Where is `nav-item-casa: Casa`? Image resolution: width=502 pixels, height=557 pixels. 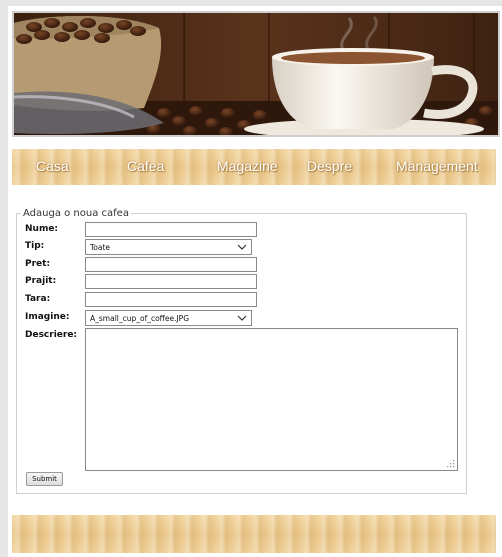
nav-item-casa: Casa is located at coordinates (52, 166).